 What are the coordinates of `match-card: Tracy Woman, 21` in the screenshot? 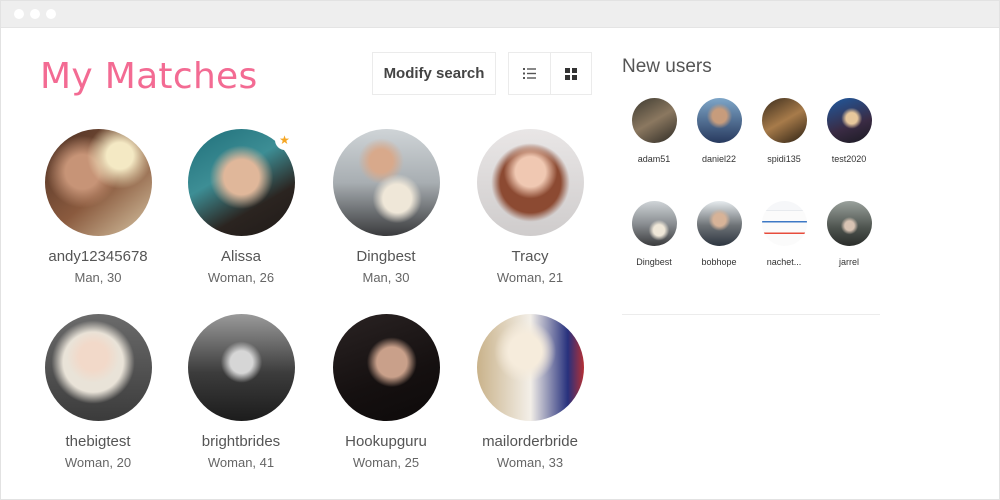 It's located at (530, 207).